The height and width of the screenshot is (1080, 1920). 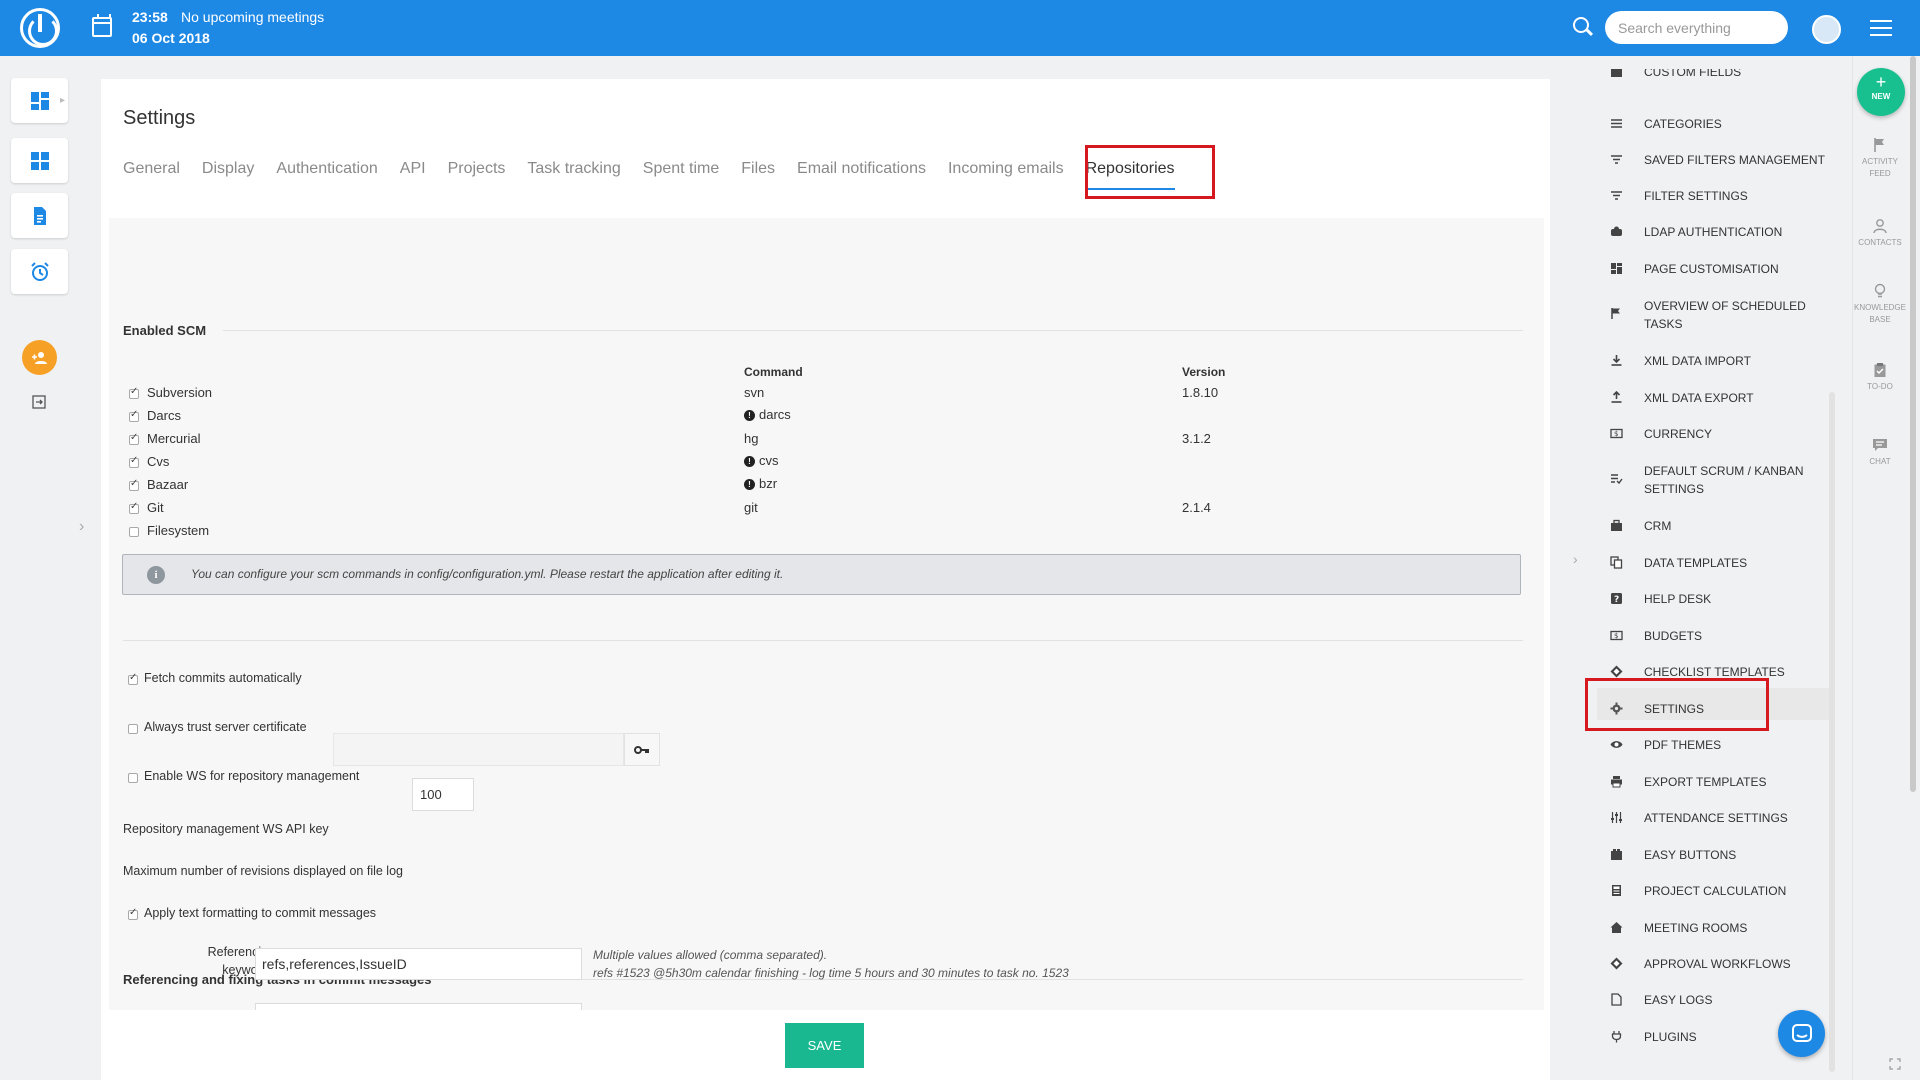 What do you see at coordinates (133, 913) in the screenshot?
I see `text-formatting-checkbox` at bounding box center [133, 913].